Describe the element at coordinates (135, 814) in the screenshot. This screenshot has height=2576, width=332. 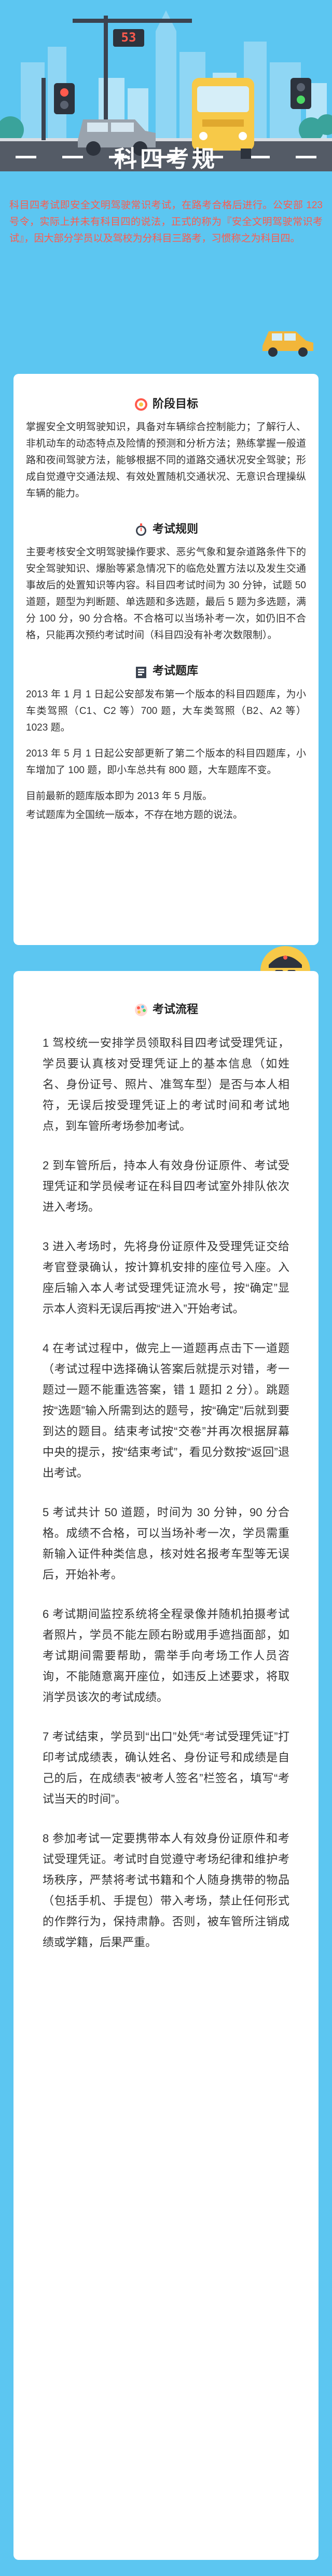
I see `bank-paragraph: 考试题库为全国统一版本，不存在地方题的说法。` at that location.